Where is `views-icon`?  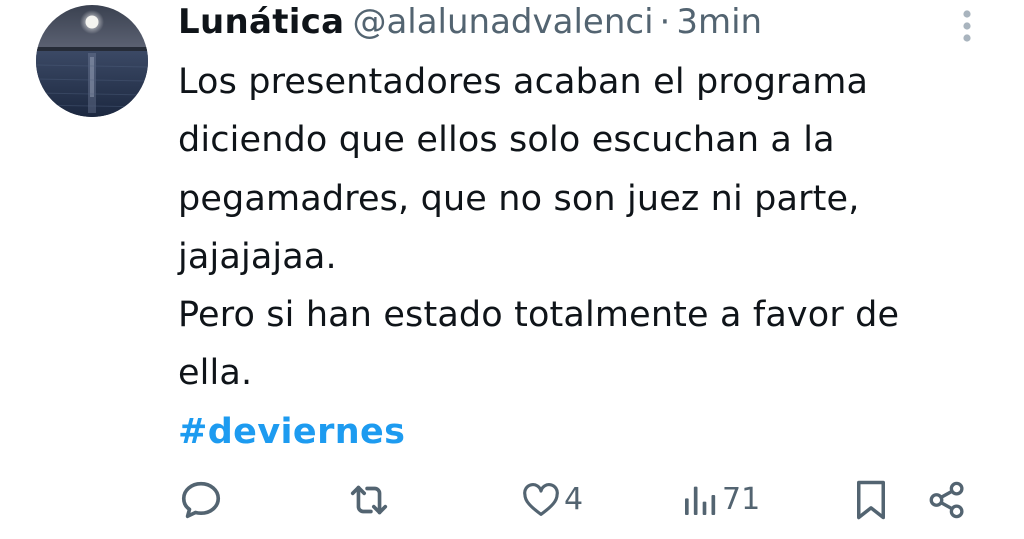
views-icon is located at coordinates (700, 500).